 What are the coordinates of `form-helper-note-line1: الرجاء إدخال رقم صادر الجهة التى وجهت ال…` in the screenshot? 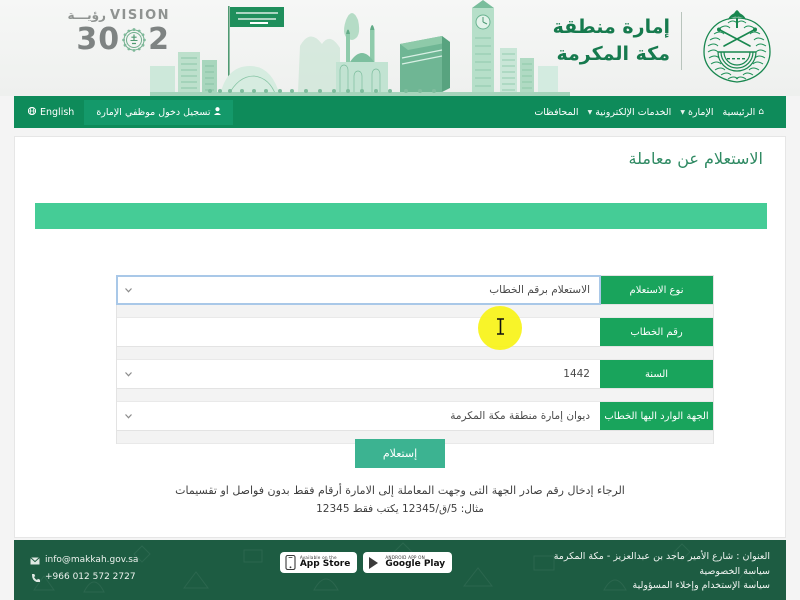 It's located at (400, 490).